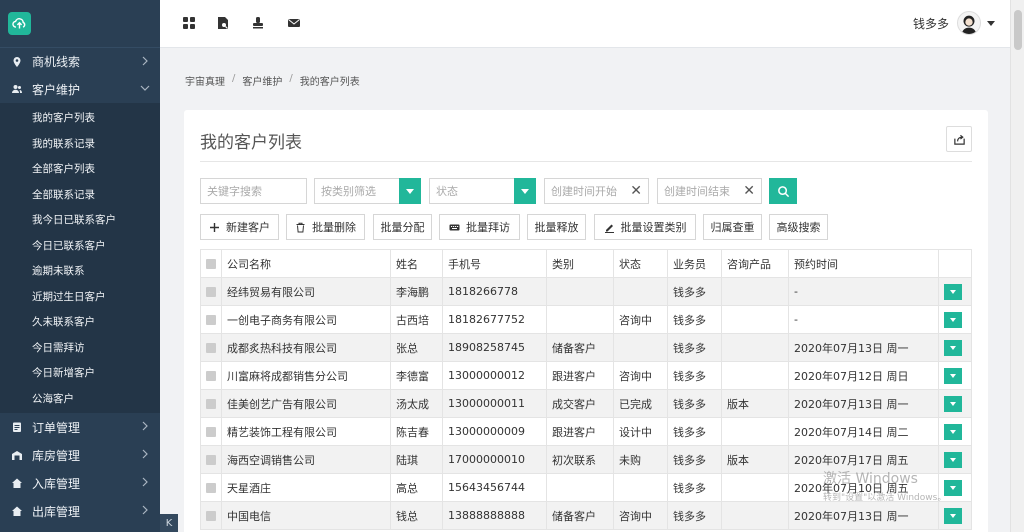 Image resolution: width=1024 pixels, height=532 pixels. What do you see at coordinates (80, 246) in the screenshot?
I see `sidebar-item-today-contacted: 今日已联系客户` at bounding box center [80, 246].